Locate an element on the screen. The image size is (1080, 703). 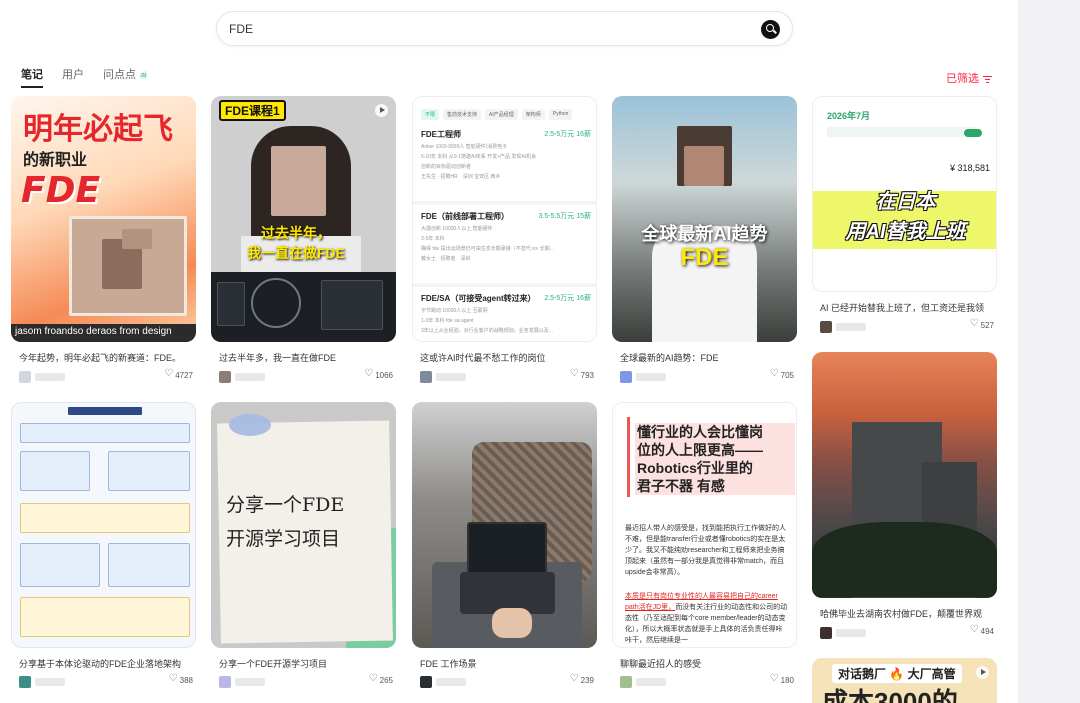
note-cover: 分享一个FDE 开源学习项目 is located at coordinates (303, 525).